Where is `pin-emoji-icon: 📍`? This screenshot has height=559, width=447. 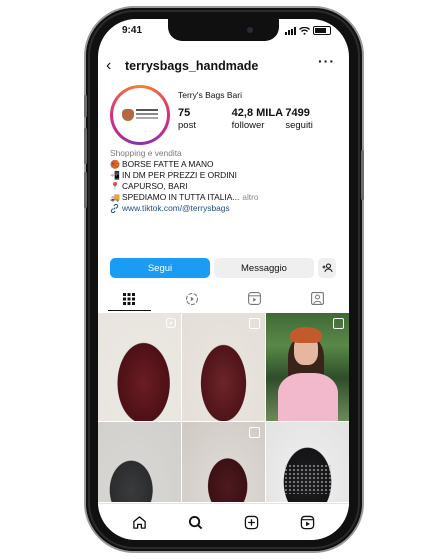
pin-emoji-icon: 📍 is located at coordinates (115, 186).